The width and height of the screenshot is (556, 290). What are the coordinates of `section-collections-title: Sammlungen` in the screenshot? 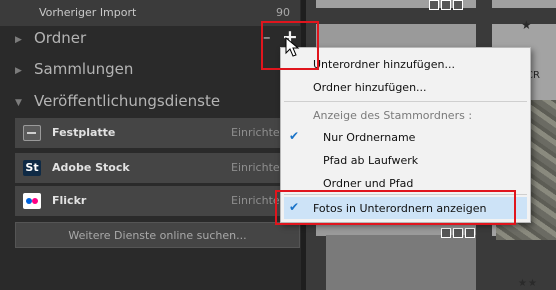 It's located at (84, 69).